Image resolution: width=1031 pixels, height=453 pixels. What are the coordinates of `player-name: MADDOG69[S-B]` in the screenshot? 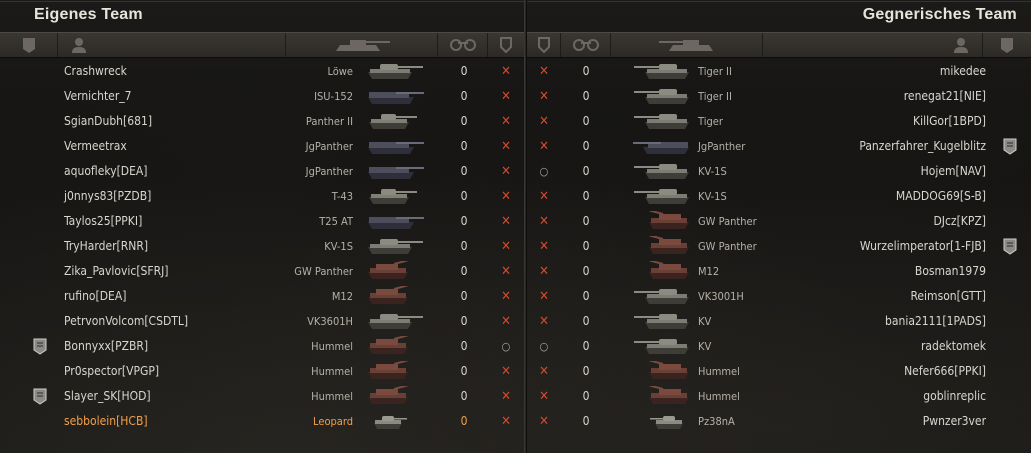 It's located at (941, 196).